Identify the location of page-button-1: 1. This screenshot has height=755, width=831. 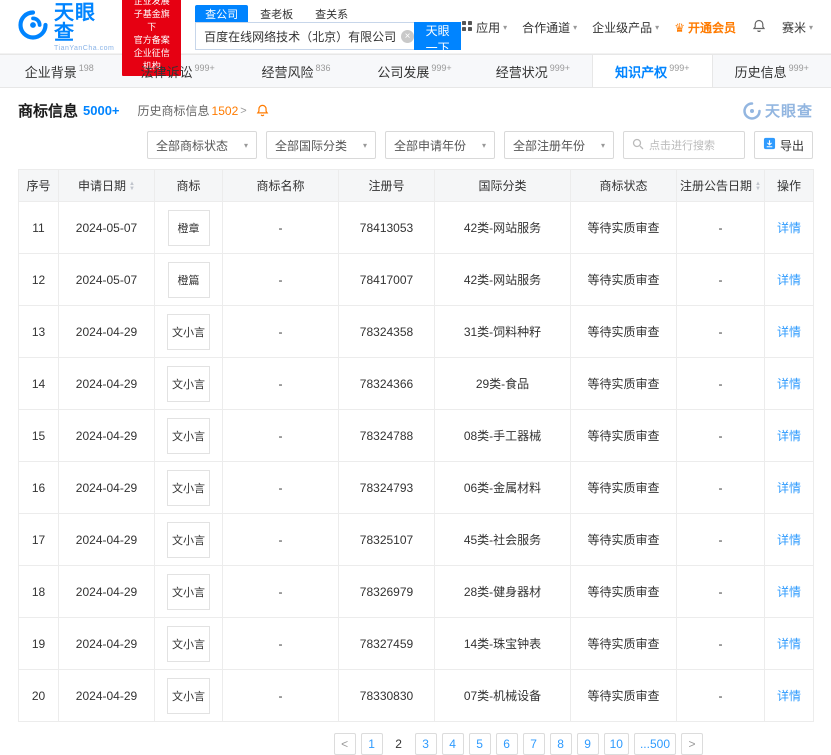
(371, 744).